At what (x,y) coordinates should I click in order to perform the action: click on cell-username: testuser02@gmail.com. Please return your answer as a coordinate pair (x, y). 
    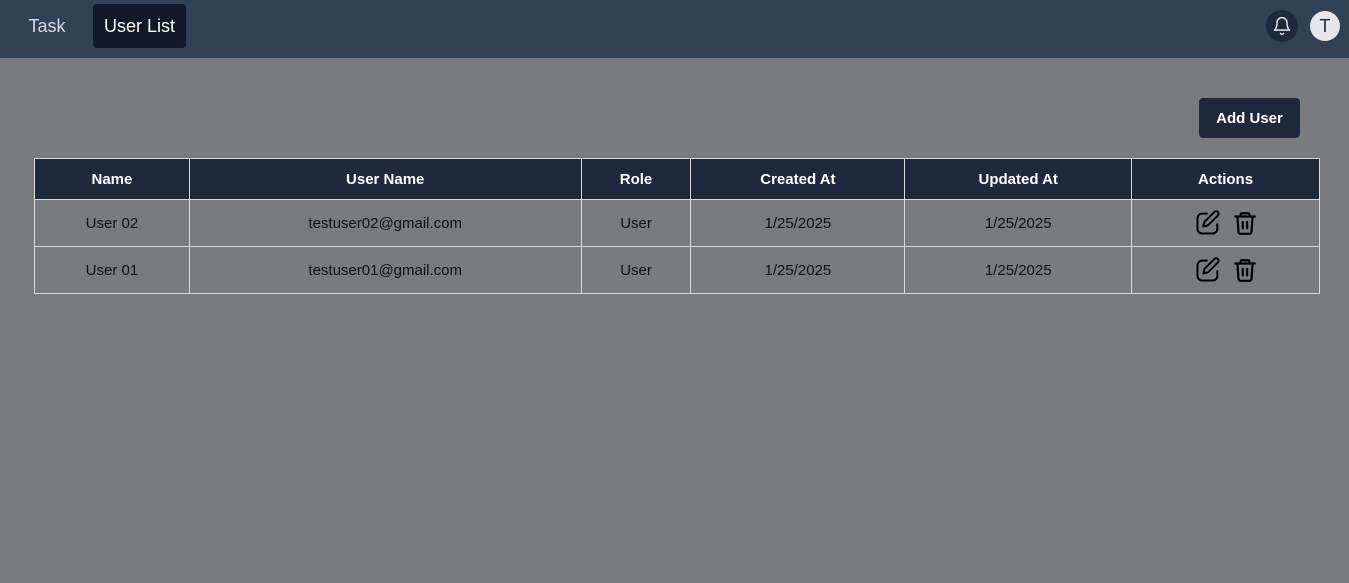
    Looking at the image, I should click on (385, 223).